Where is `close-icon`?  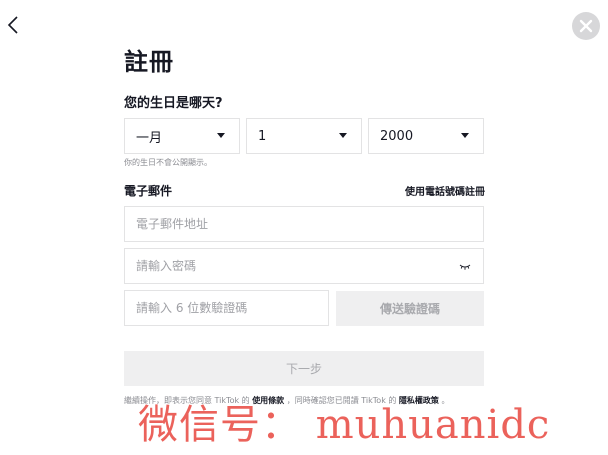
close-icon is located at coordinates (586, 26).